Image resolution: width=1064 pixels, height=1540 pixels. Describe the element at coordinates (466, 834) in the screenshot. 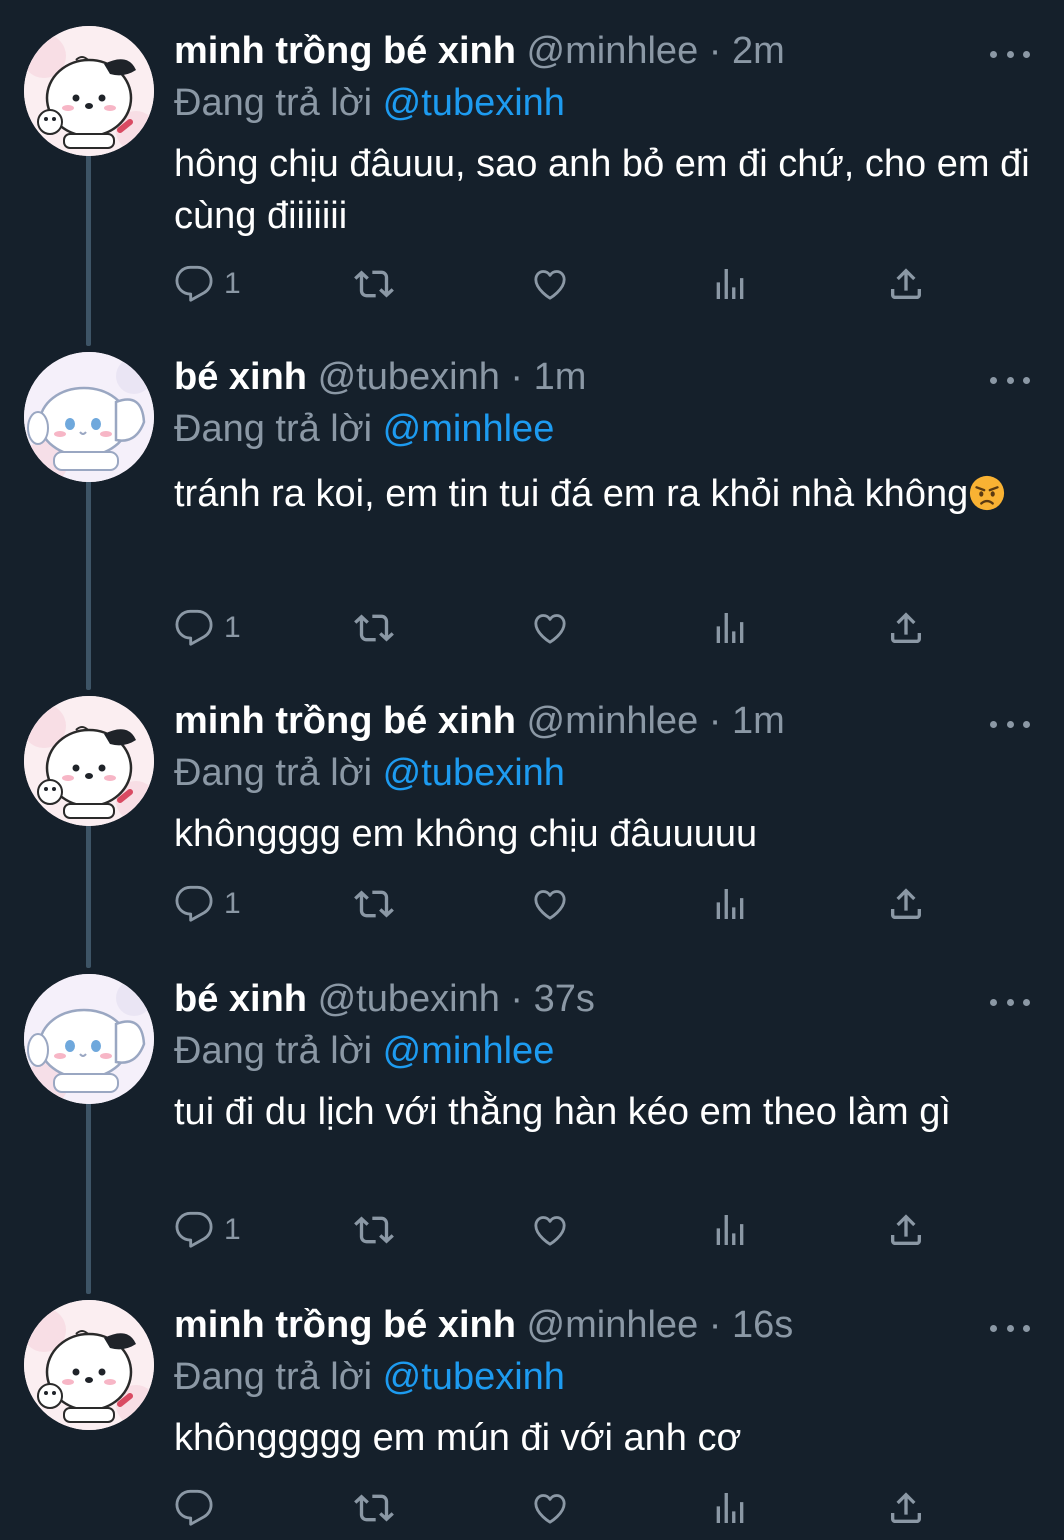

I see `tweet-text-content: khôngggg em không chịu đâuuuuu` at that location.